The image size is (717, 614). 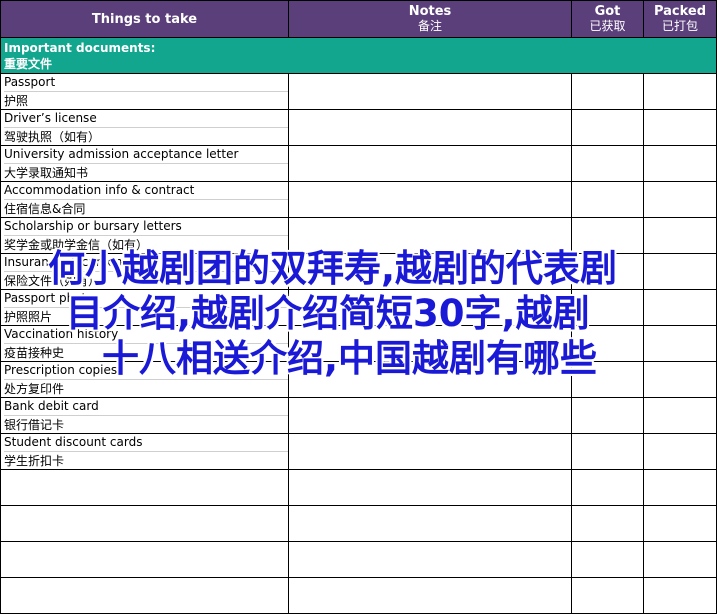 What do you see at coordinates (144, 271) in the screenshot?
I see `item-name-cell: Insurance documents 保险文件（如有）` at bounding box center [144, 271].